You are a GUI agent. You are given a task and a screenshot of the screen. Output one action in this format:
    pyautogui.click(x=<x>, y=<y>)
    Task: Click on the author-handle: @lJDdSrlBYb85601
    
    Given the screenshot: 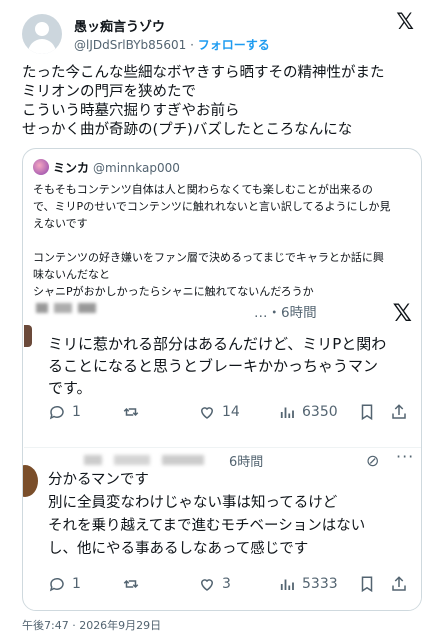 What is the action you would take?
    pyautogui.click(x=130, y=45)
    